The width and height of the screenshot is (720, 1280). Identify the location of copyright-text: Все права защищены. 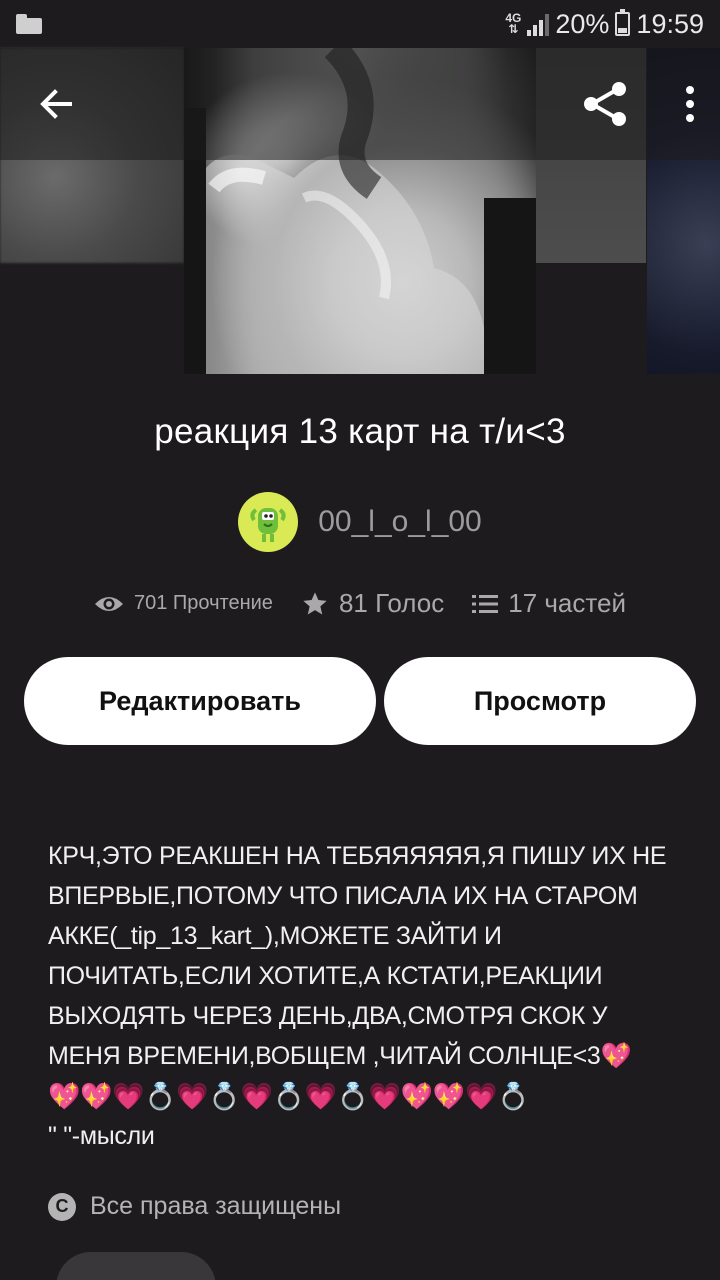
(216, 1206).